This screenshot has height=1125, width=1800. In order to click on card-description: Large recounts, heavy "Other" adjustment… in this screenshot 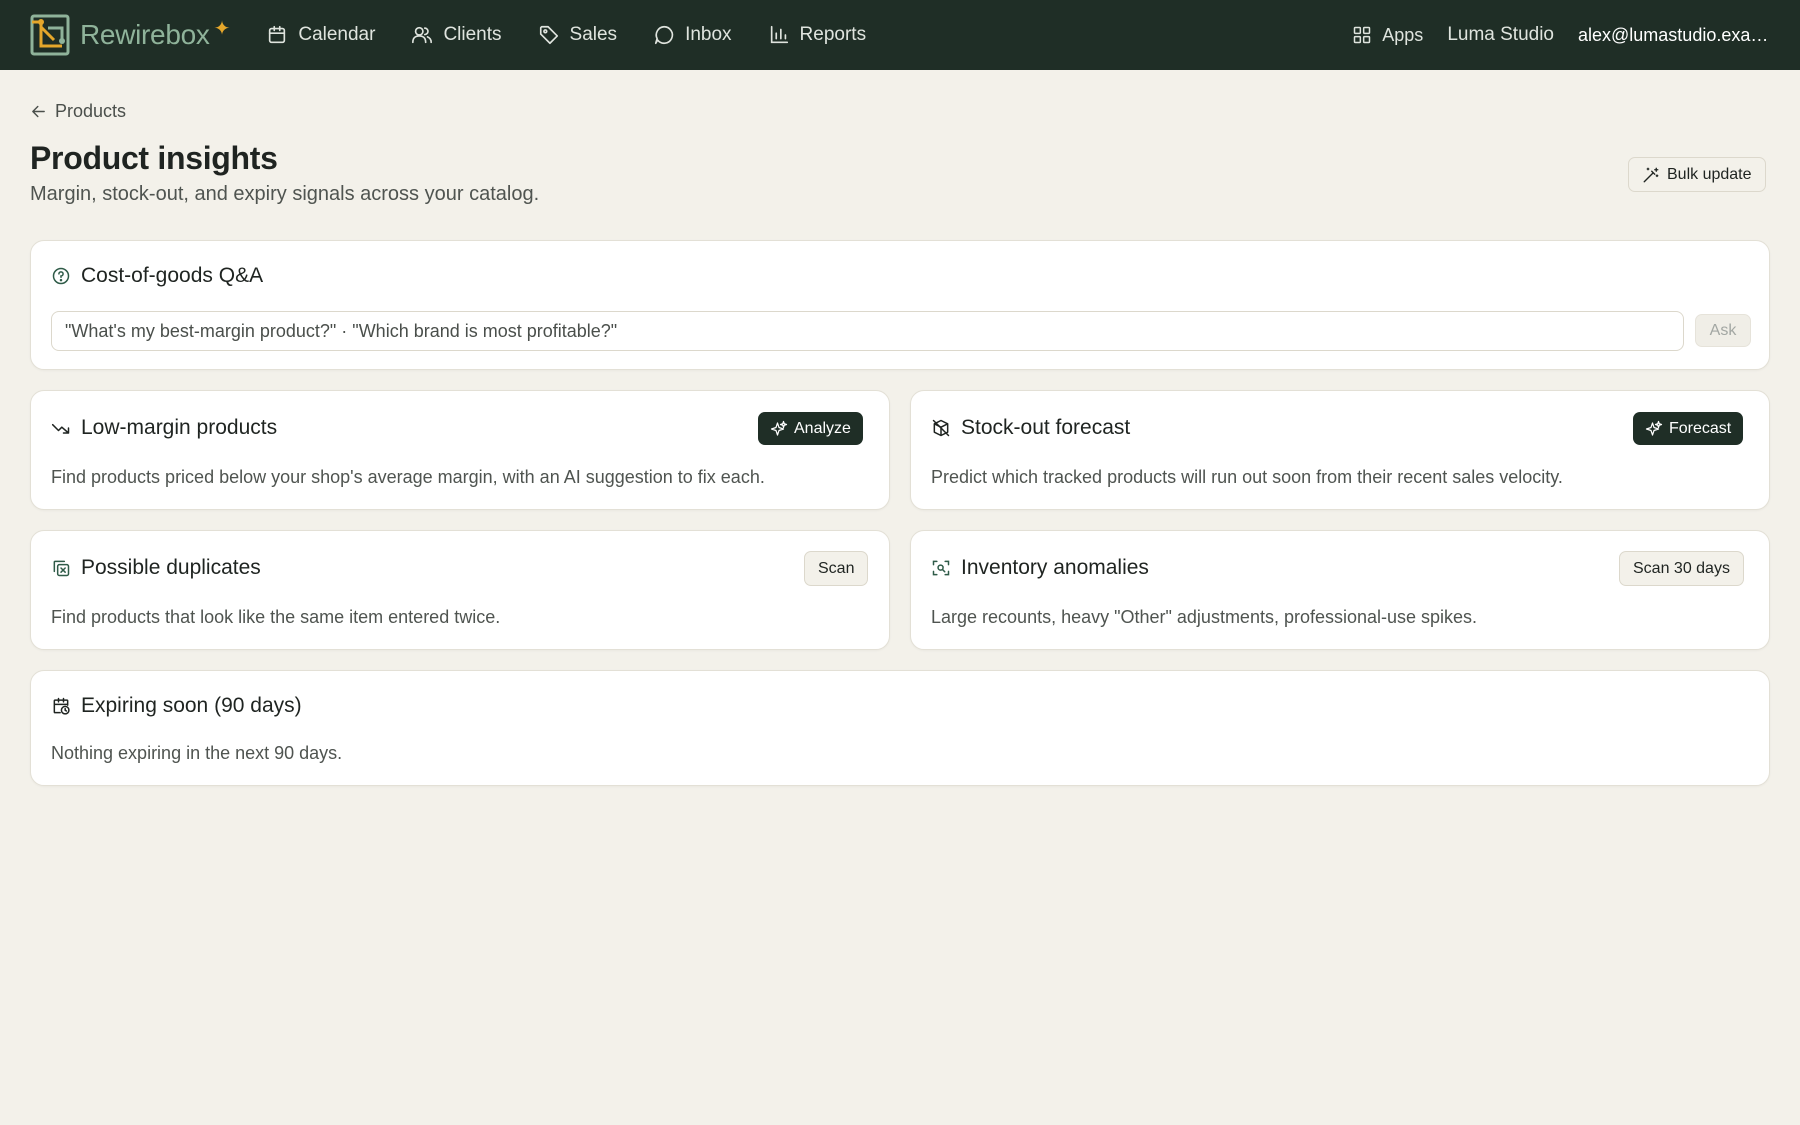, I will do `click(1204, 617)`.